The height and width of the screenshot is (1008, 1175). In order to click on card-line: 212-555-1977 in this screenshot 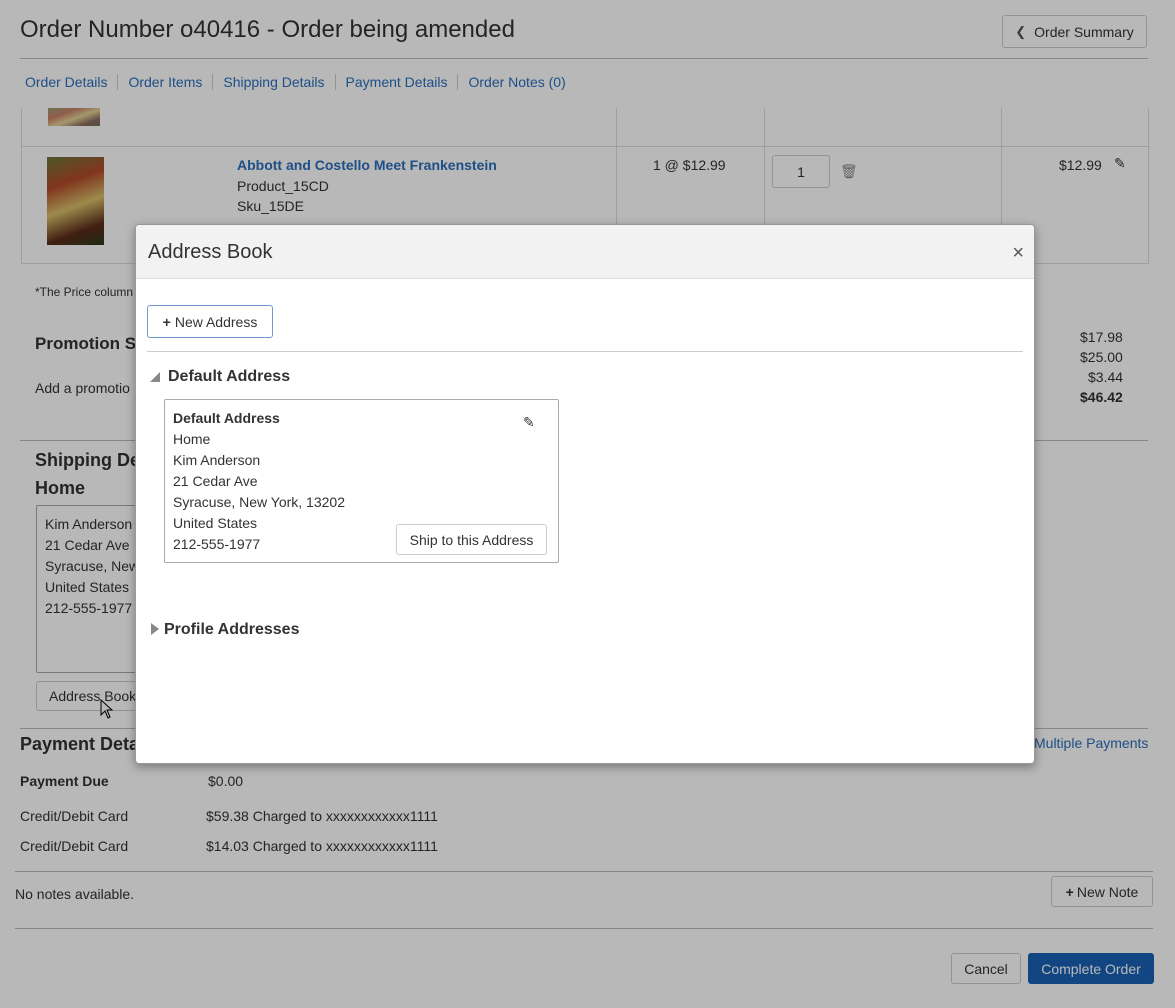, I will do `click(217, 544)`.